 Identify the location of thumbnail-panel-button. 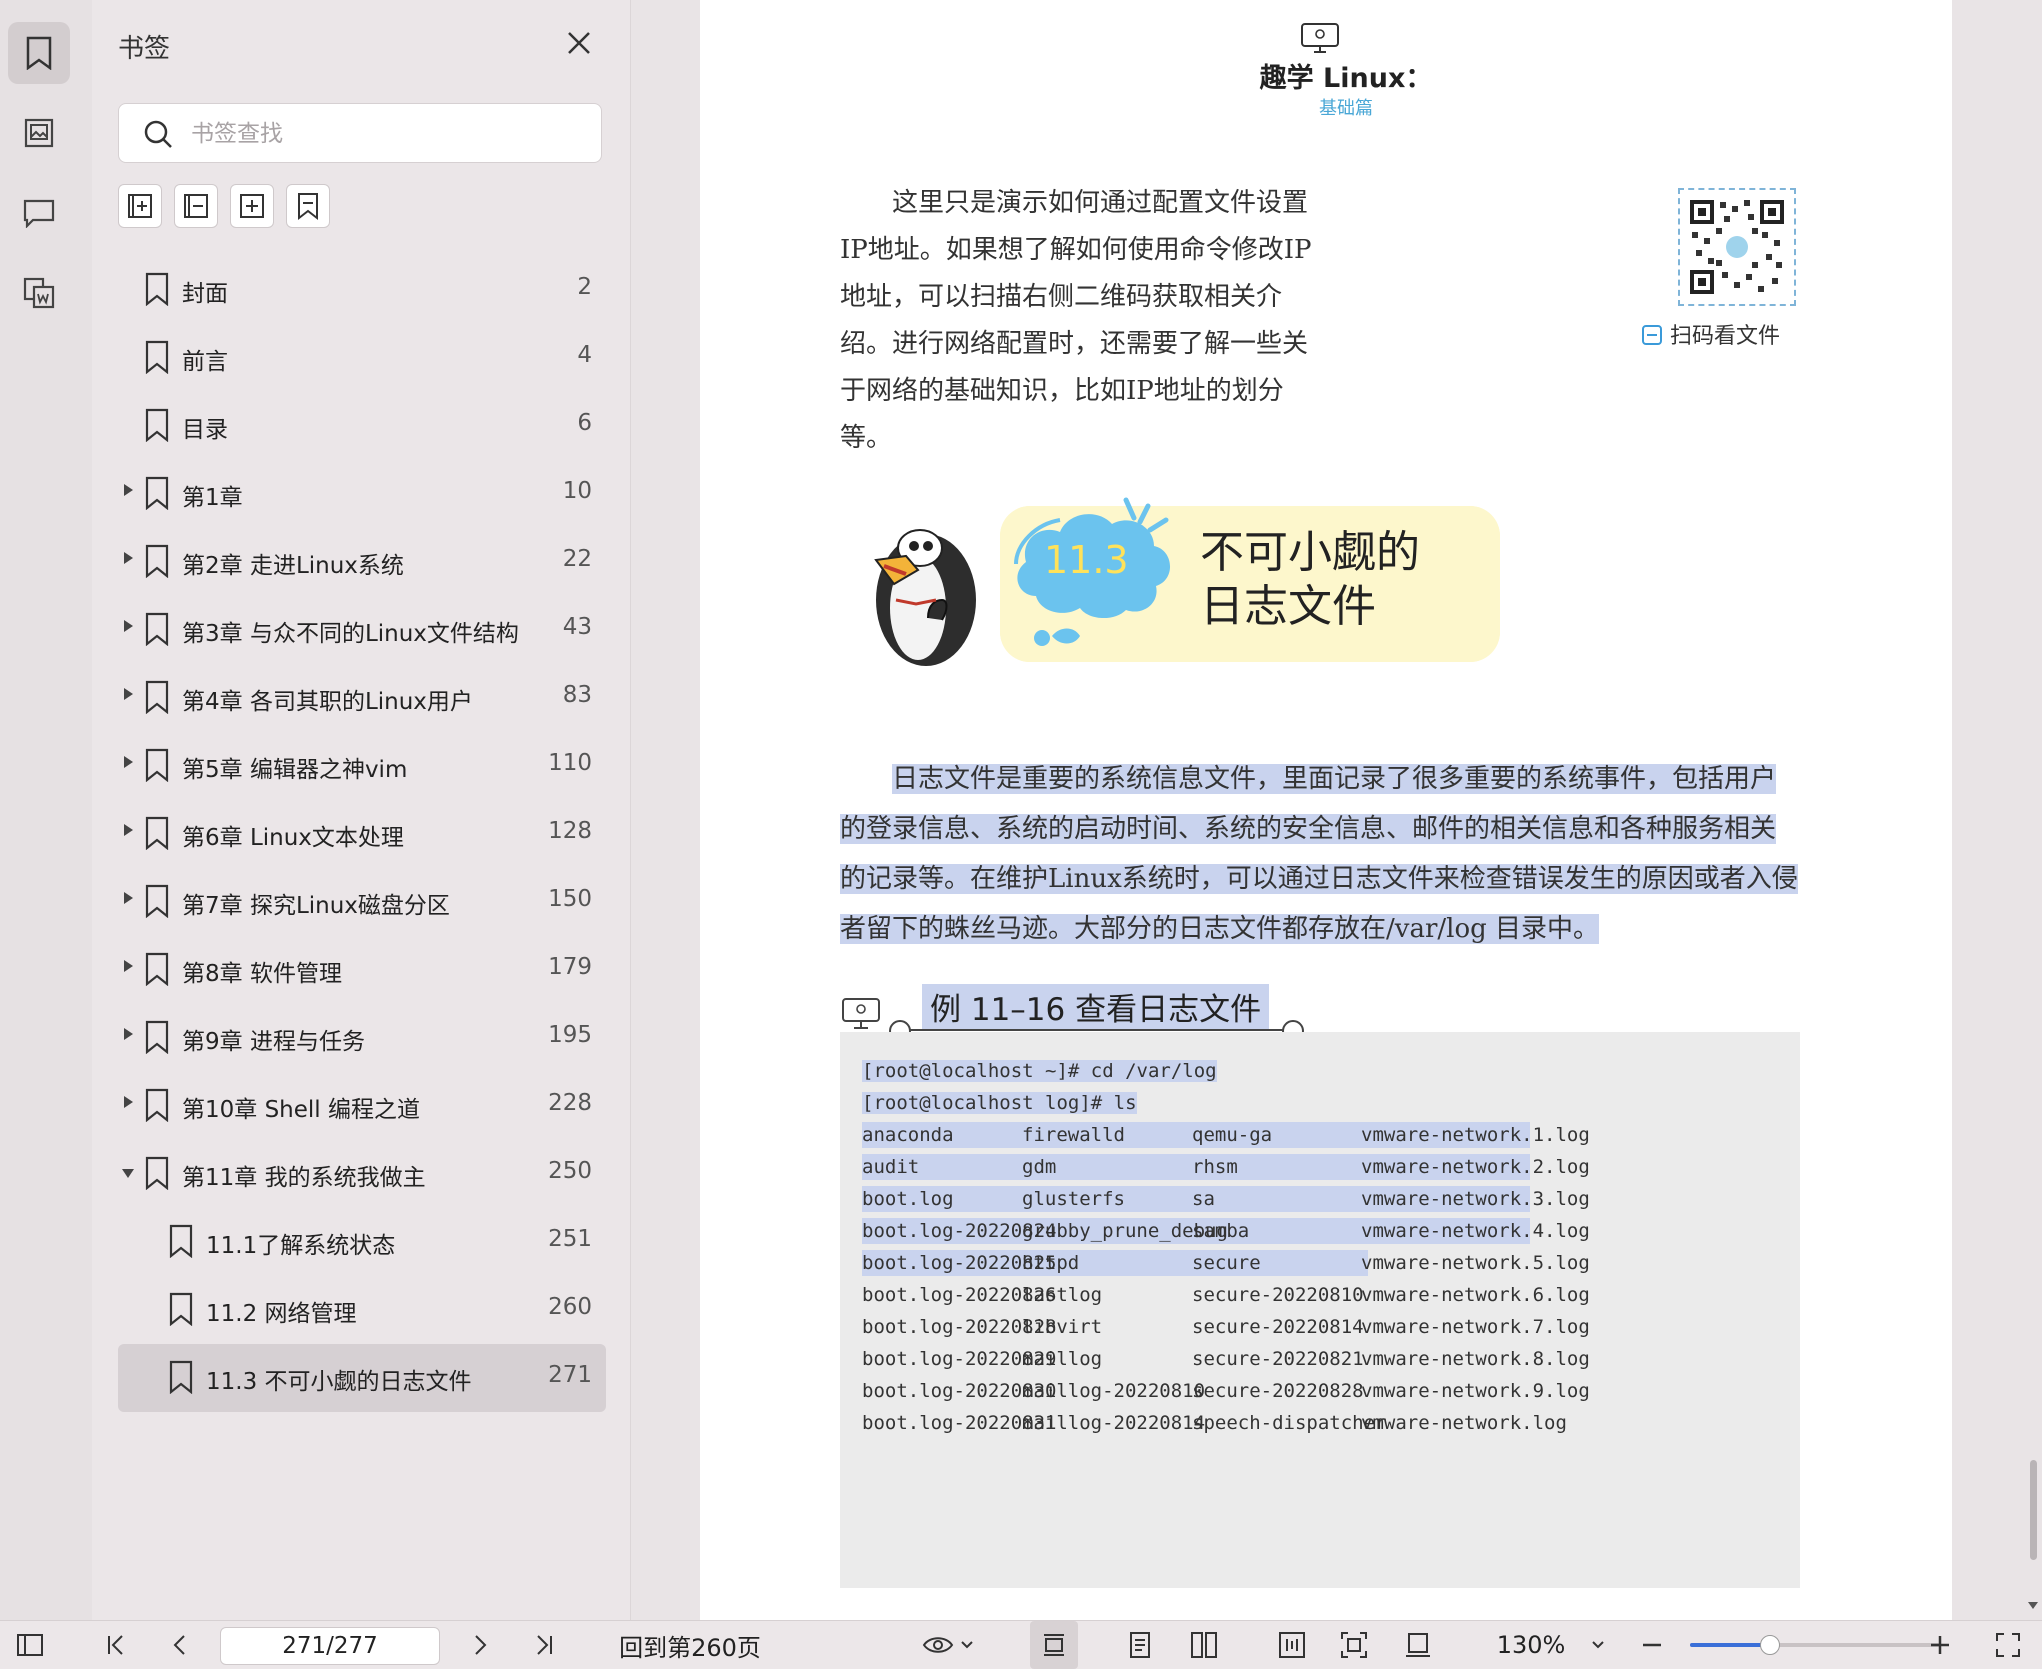
(39, 133).